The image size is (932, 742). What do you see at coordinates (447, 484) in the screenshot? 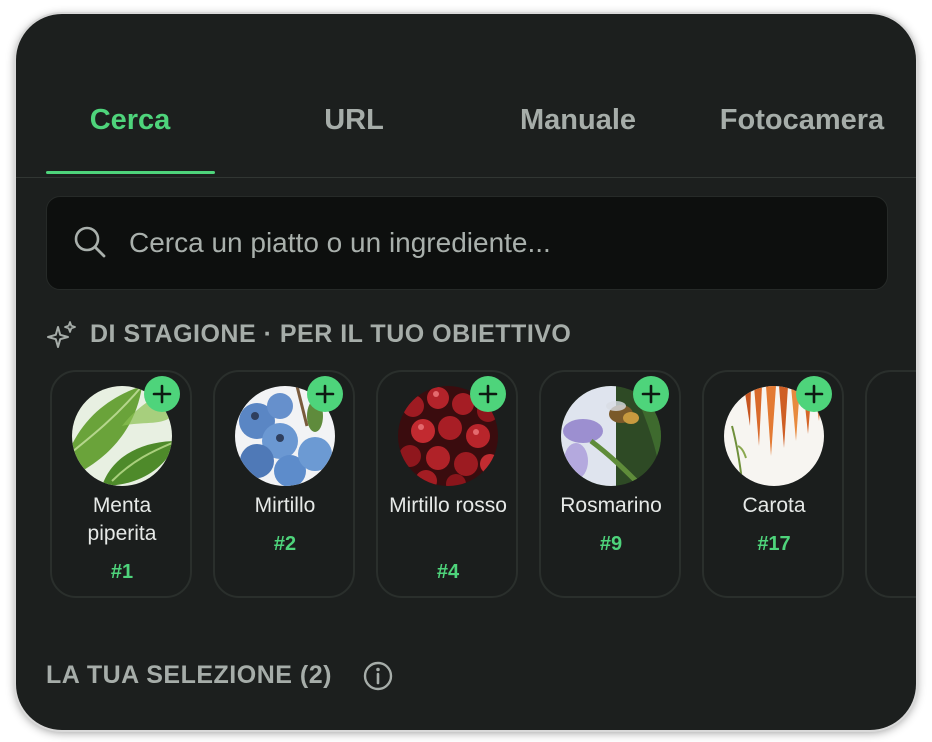
I see `ingredient-card: Mirtillo rosso #4` at bounding box center [447, 484].